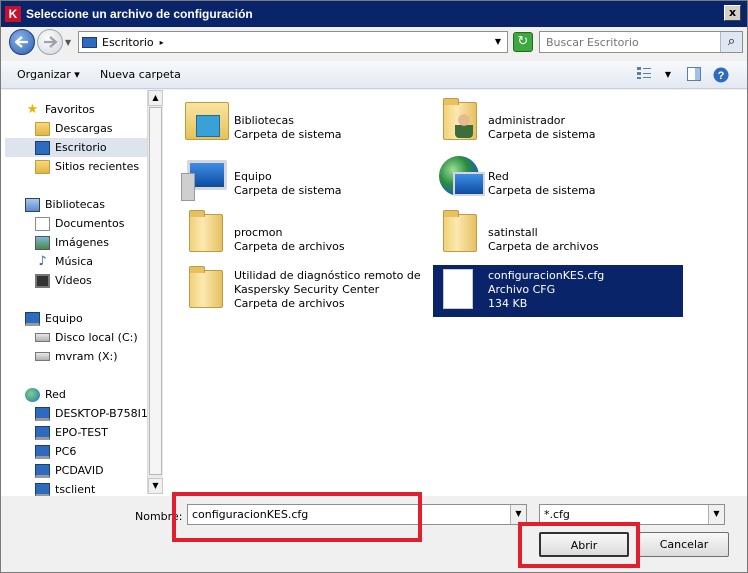 The image size is (748, 573). What do you see at coordinates (522, 289) in the screenshot?
I see `file-type: Archivo CFG` at bounding box center [522, 289].